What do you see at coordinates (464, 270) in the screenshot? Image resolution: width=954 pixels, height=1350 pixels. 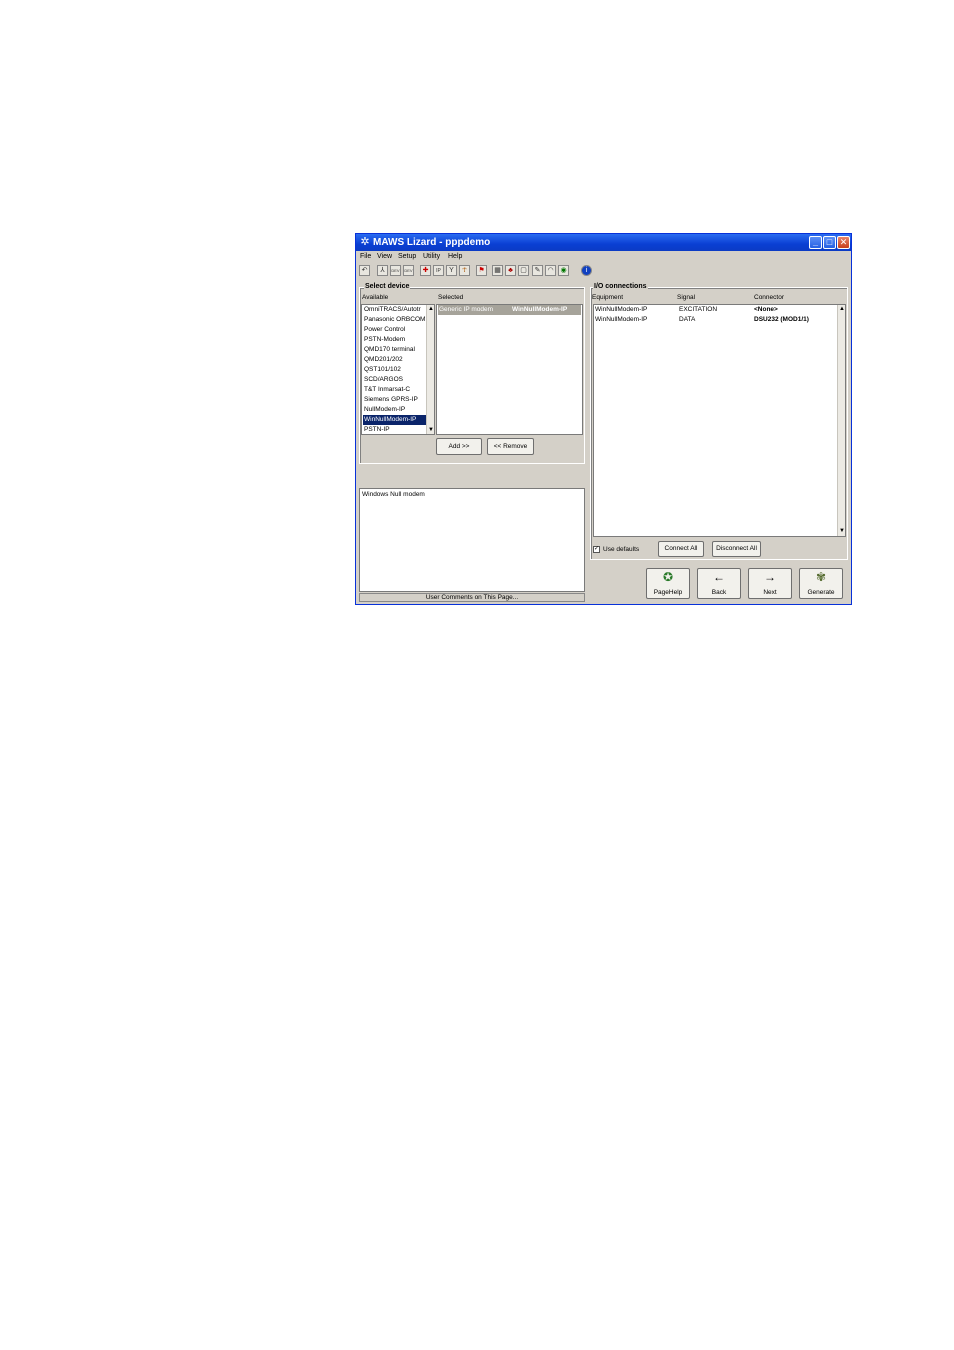 I see `runner-icon: ☥` at bounding box center [464, 270].